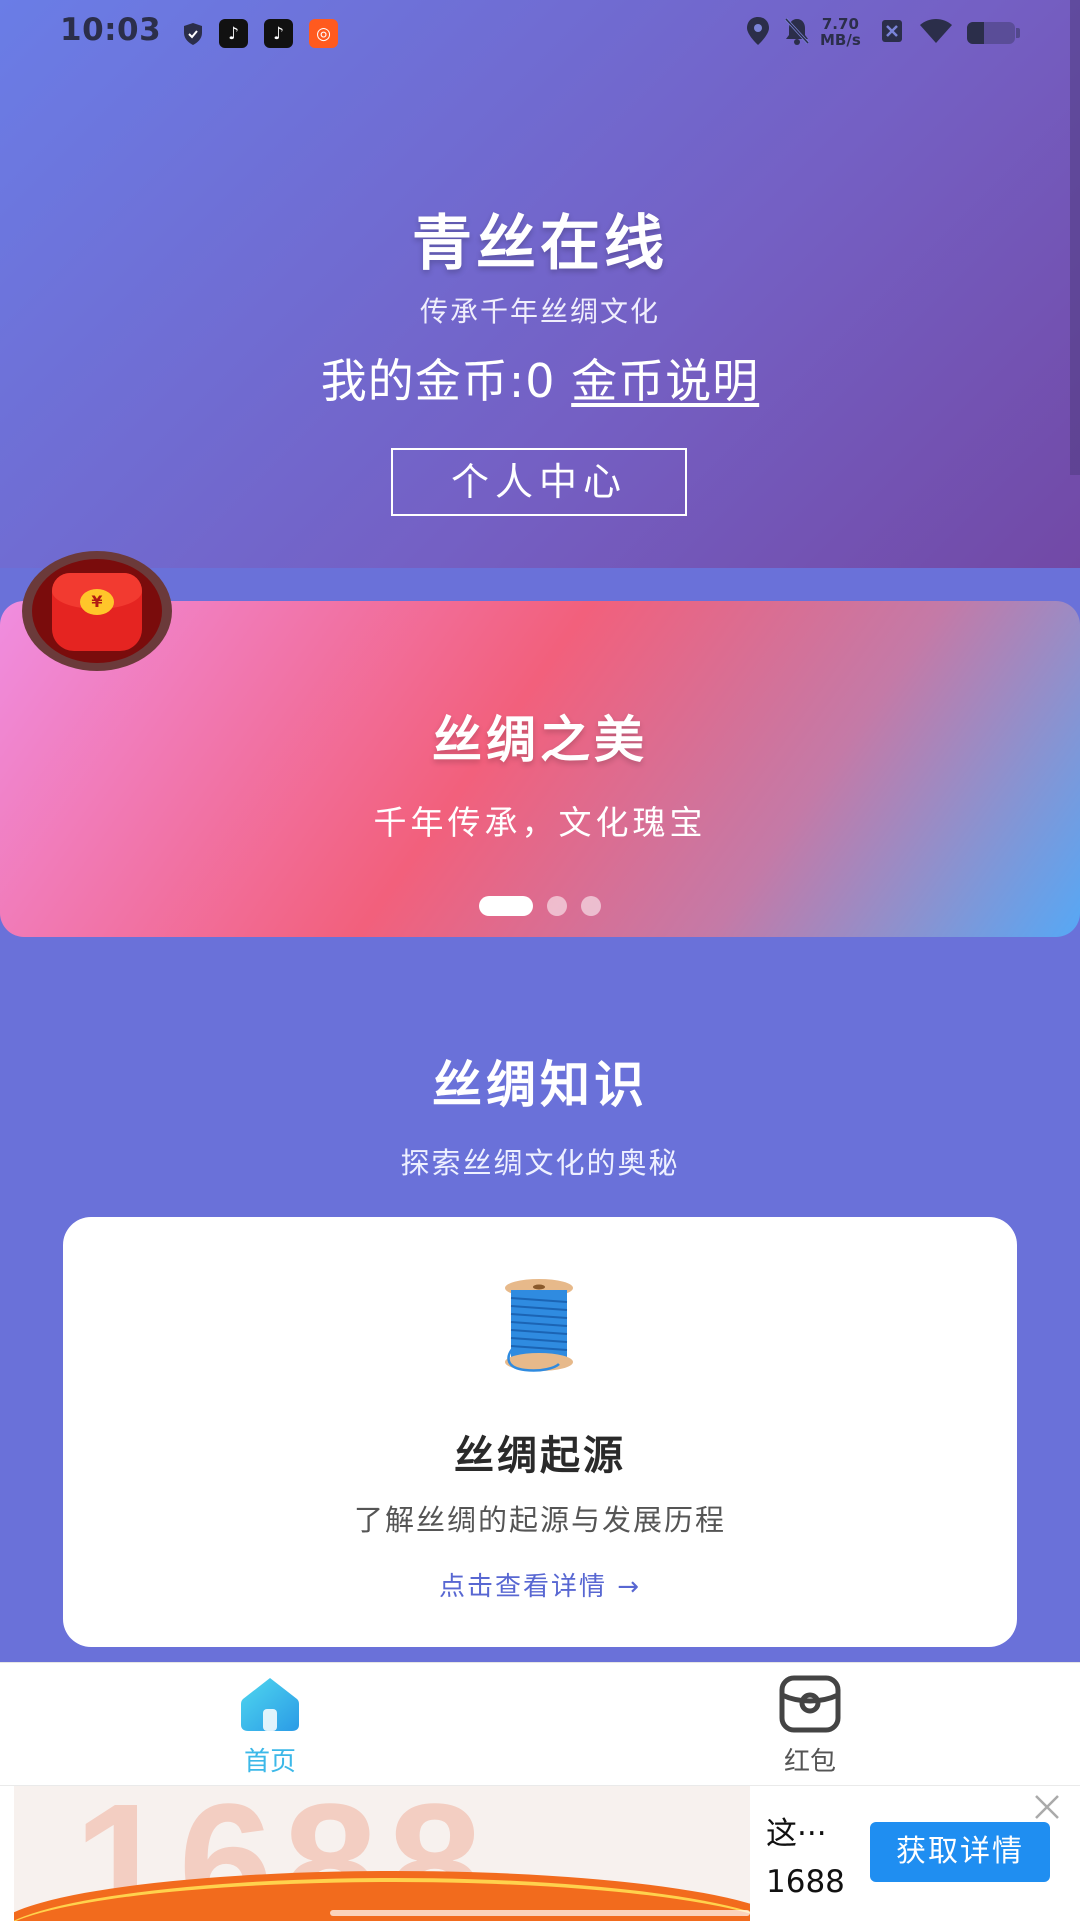  Describe the element at coordinates (540, 740) in the screenshot. I see `banner-title: 丝绸之美` at that location.